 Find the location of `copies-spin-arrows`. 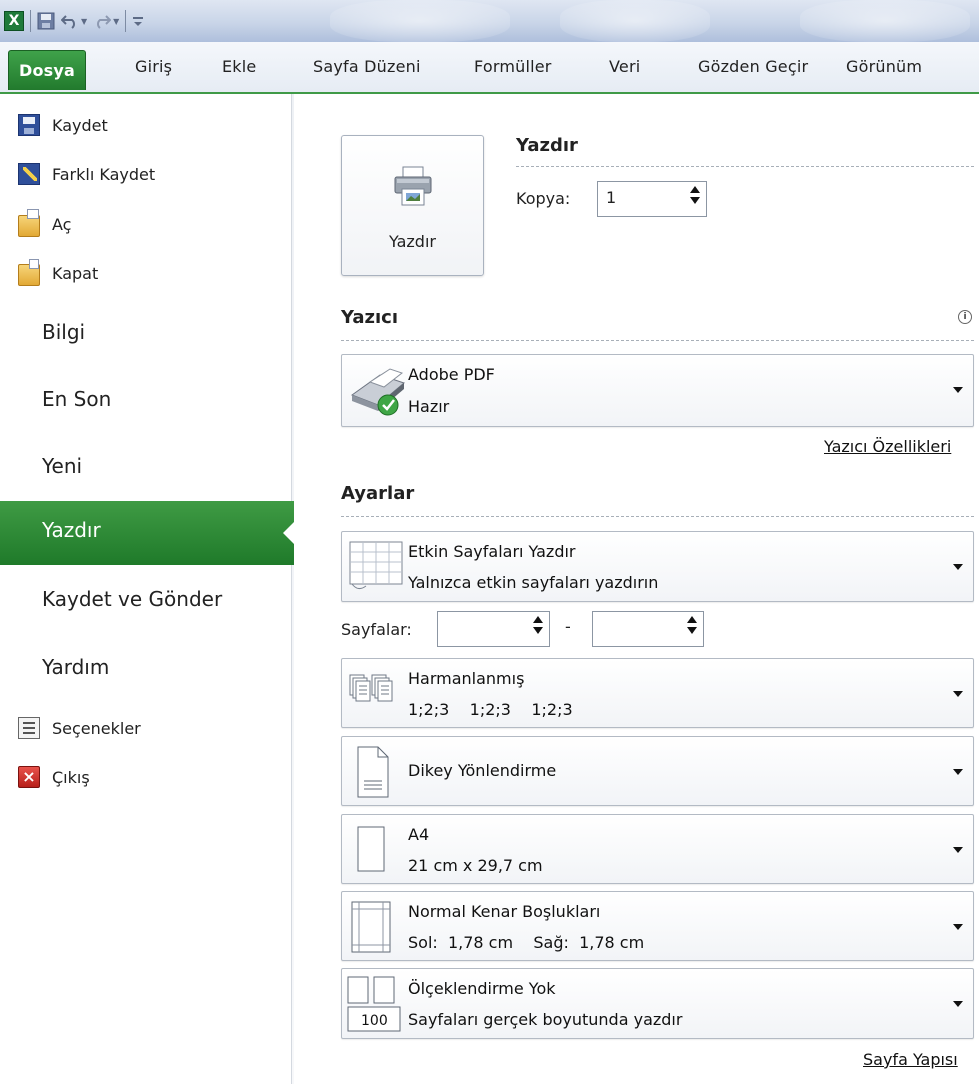

copies-spin-arrows is located at coordinates (696, 195).